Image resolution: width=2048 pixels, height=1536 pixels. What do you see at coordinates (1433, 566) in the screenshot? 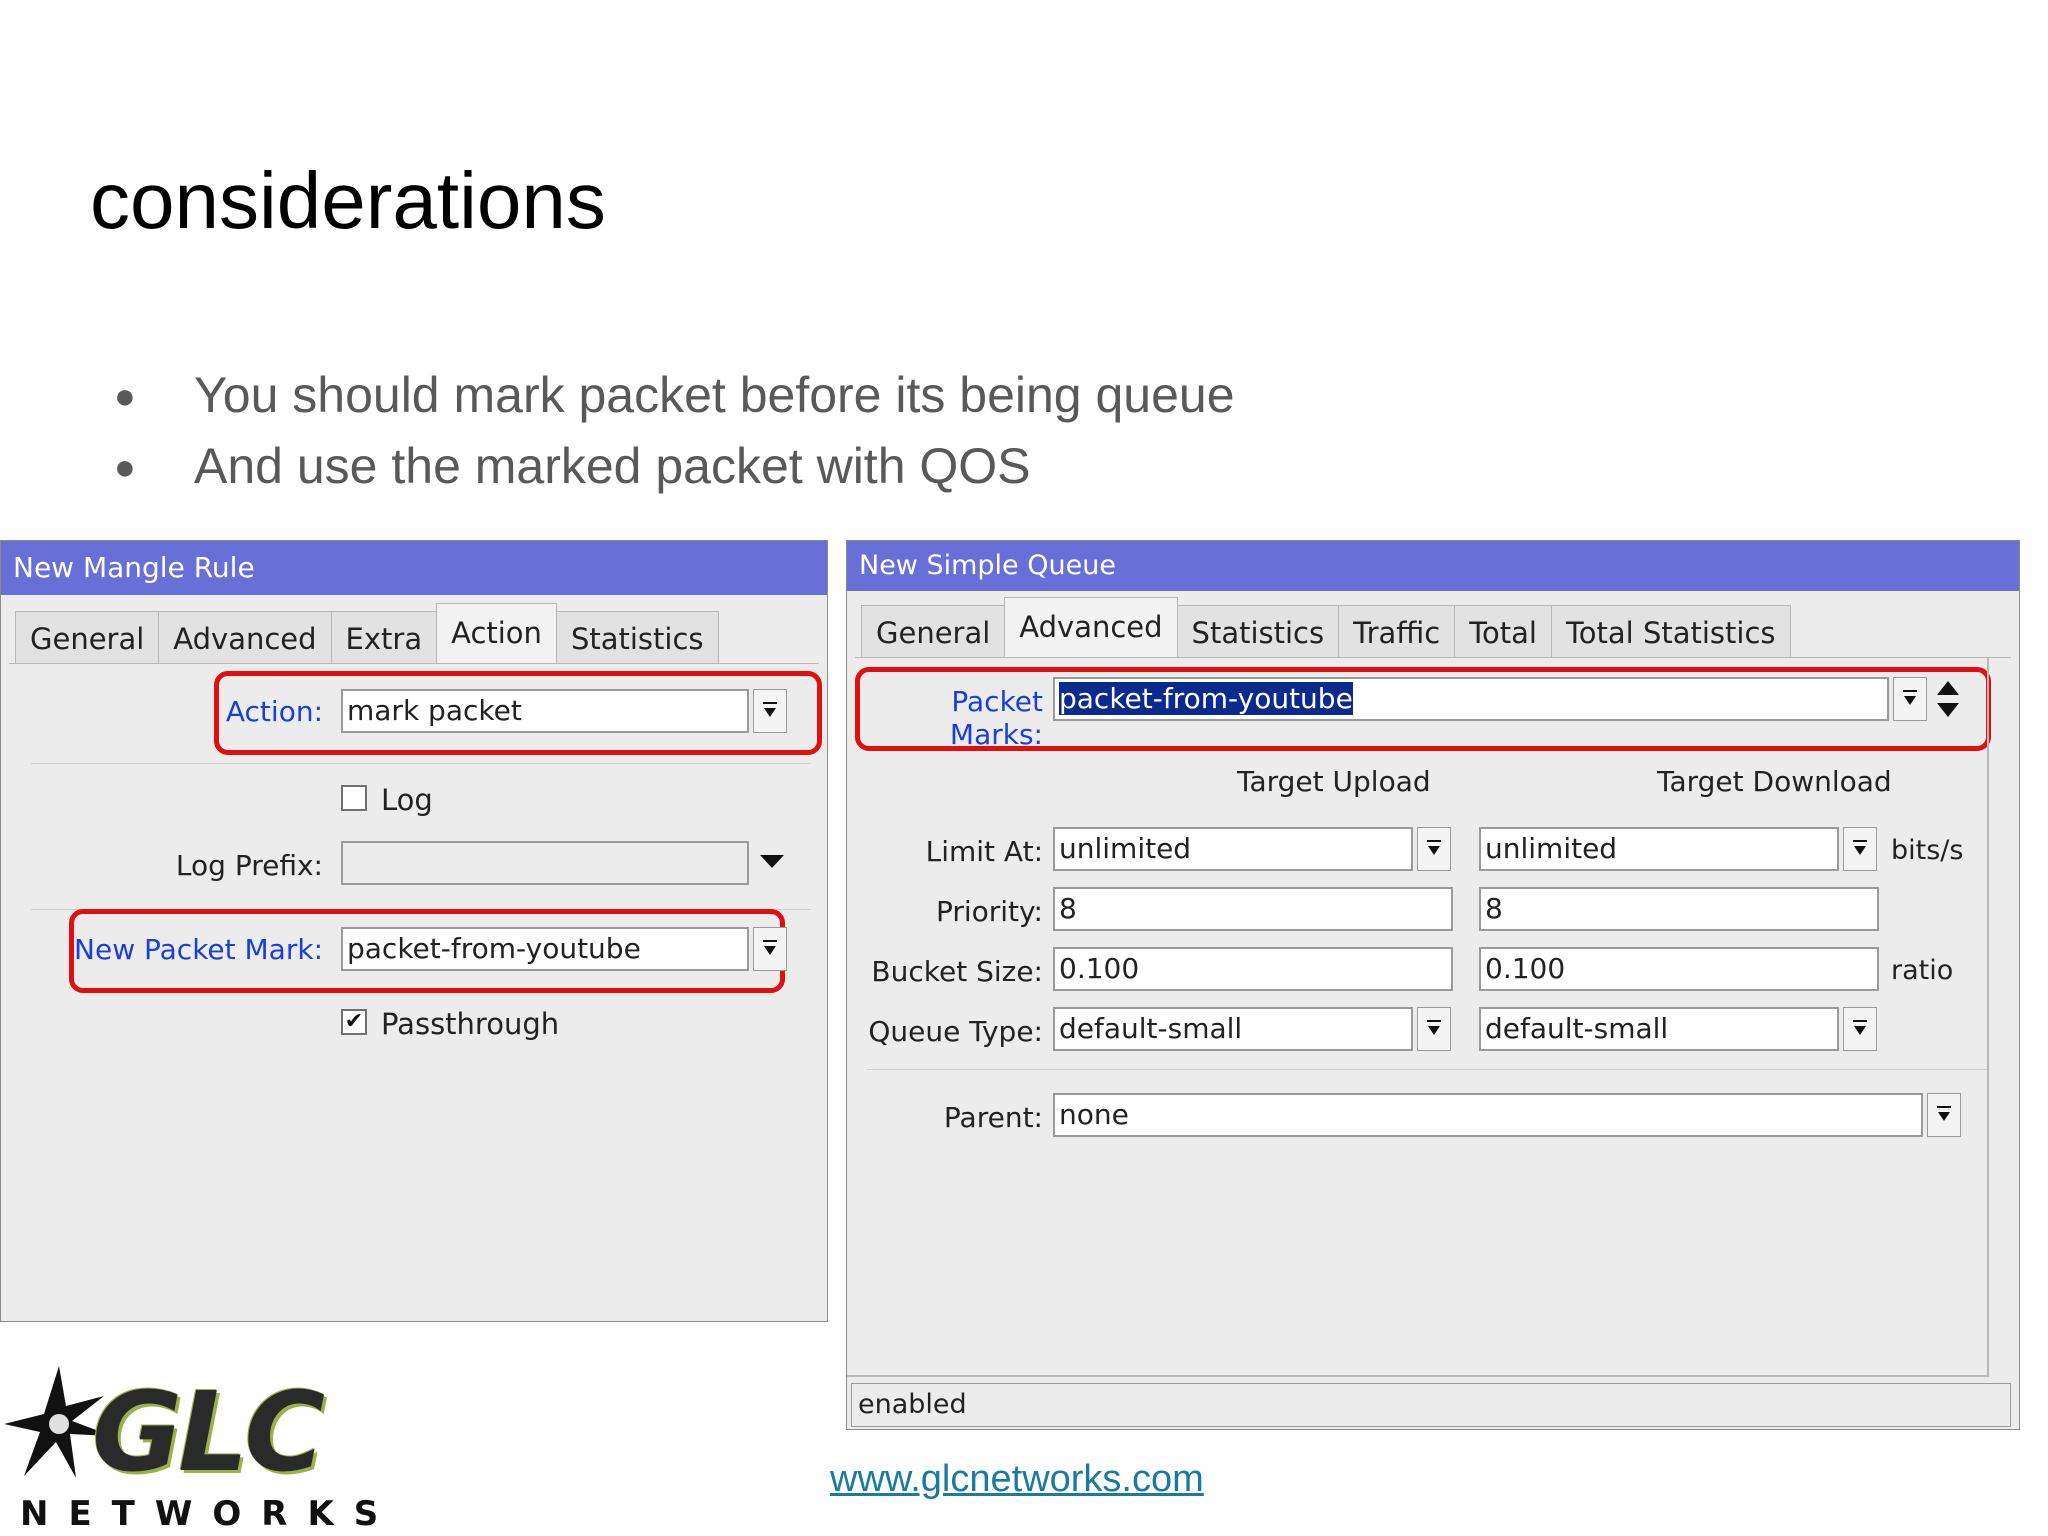
I see `queue-window-title: New Simple Queue` at bounding box center [1433, 566].